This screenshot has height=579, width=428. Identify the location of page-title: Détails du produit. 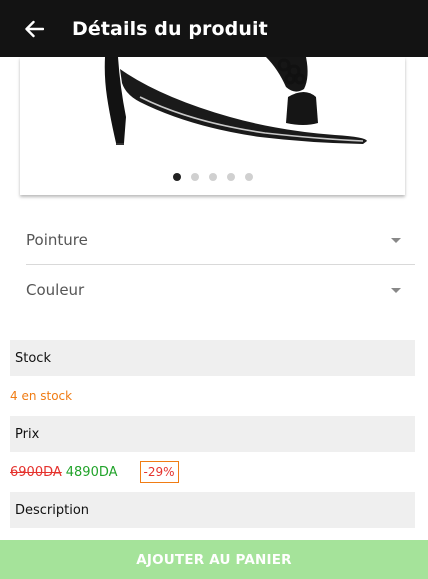
(170, 28).